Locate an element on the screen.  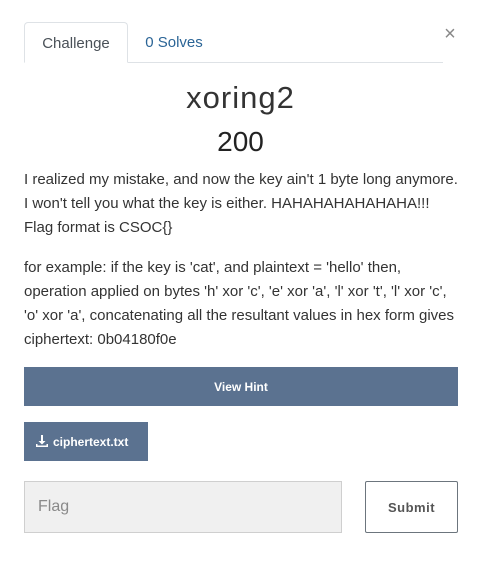
file-download-button: ciphertext.txt is located at coordinates (86, 441).